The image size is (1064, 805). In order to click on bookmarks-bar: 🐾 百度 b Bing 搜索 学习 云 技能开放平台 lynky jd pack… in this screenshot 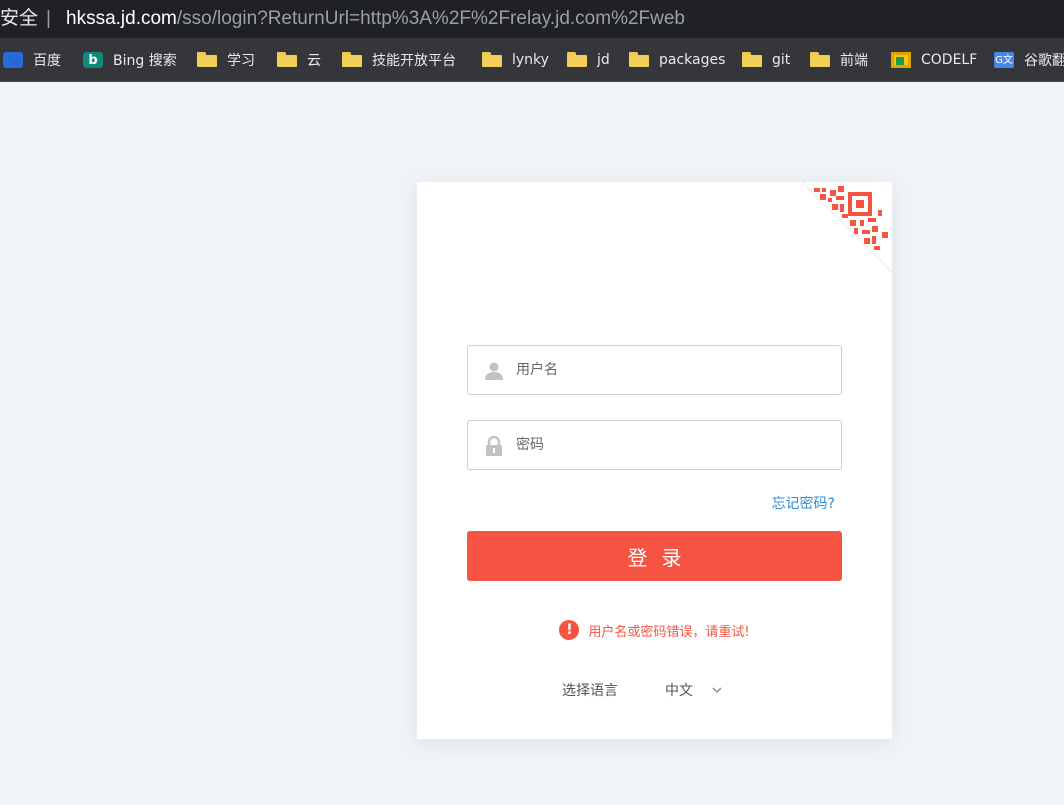, I will do `click(532, 60)`.